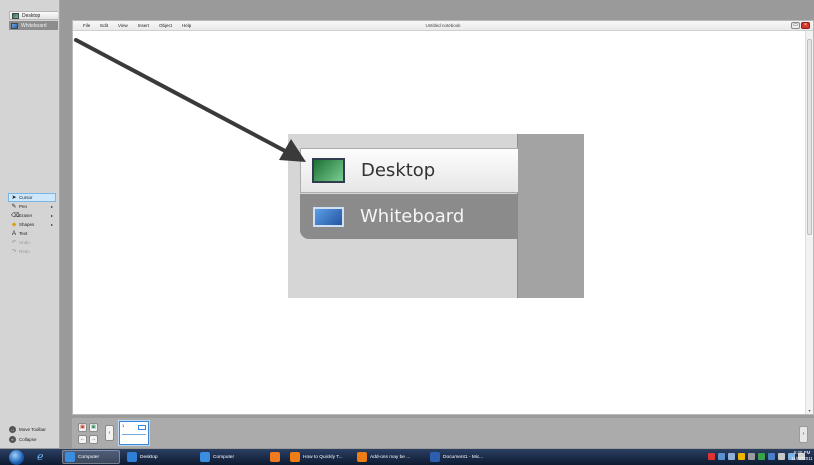  I want to click on clock-date: 11/07/2011, so click(802, 458).